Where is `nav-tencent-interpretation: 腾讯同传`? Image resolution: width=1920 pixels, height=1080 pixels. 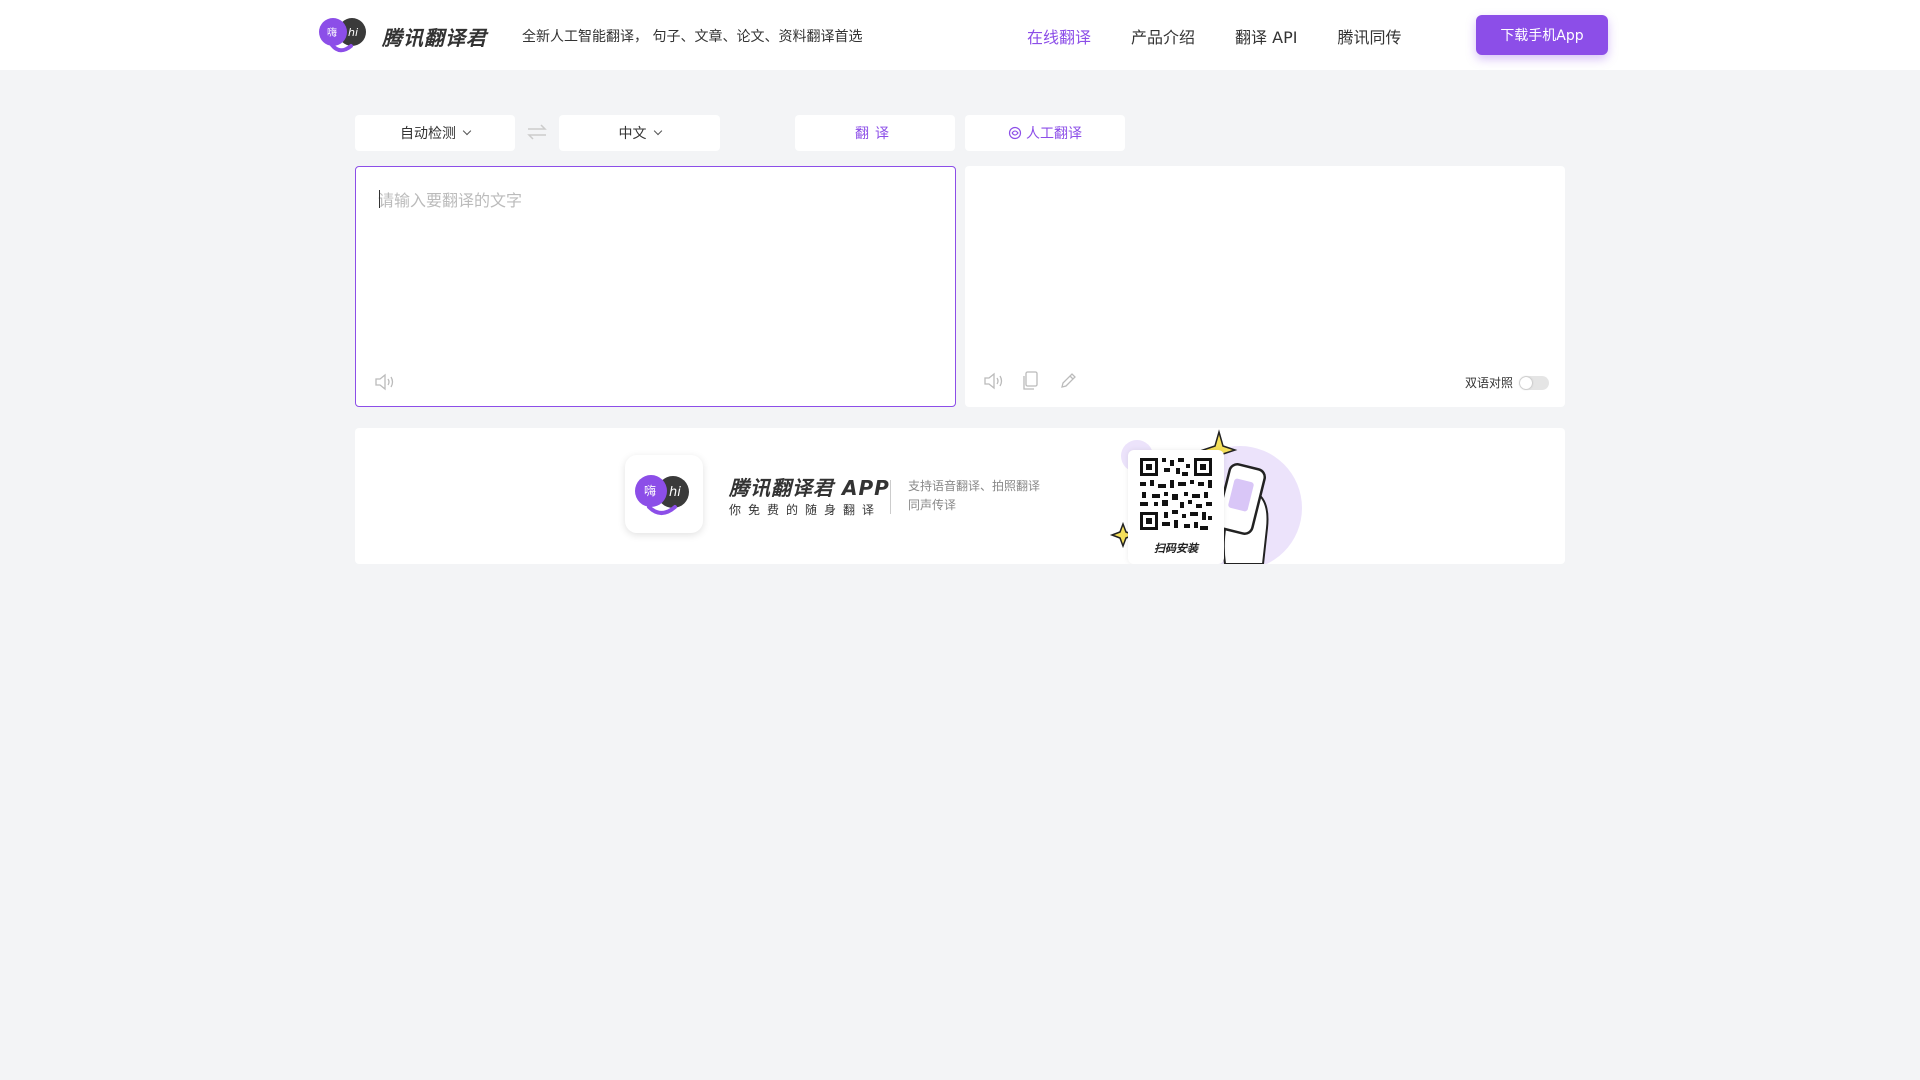
nav-tencent-interpretation: 腾讯同传 is located at coordinates (1369, 36).